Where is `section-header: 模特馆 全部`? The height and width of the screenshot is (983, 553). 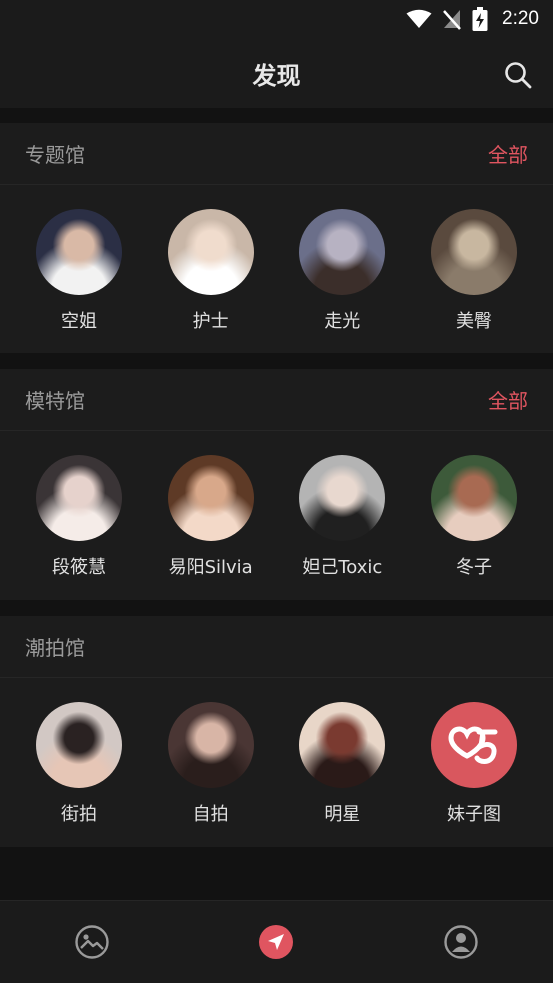
section-header: 模特馆 全部 is located at coordinates (276, 400).